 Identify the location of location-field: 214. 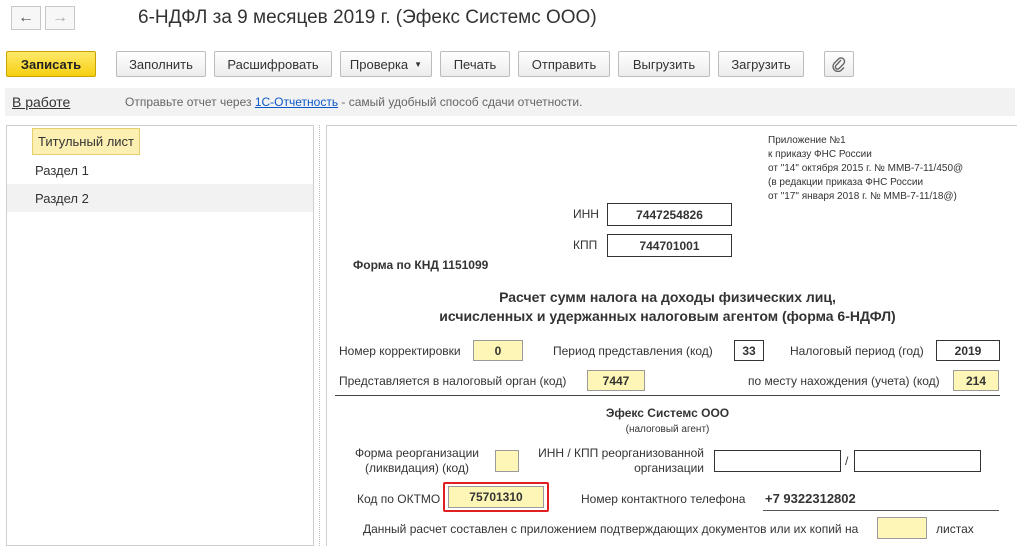
(976, 380).